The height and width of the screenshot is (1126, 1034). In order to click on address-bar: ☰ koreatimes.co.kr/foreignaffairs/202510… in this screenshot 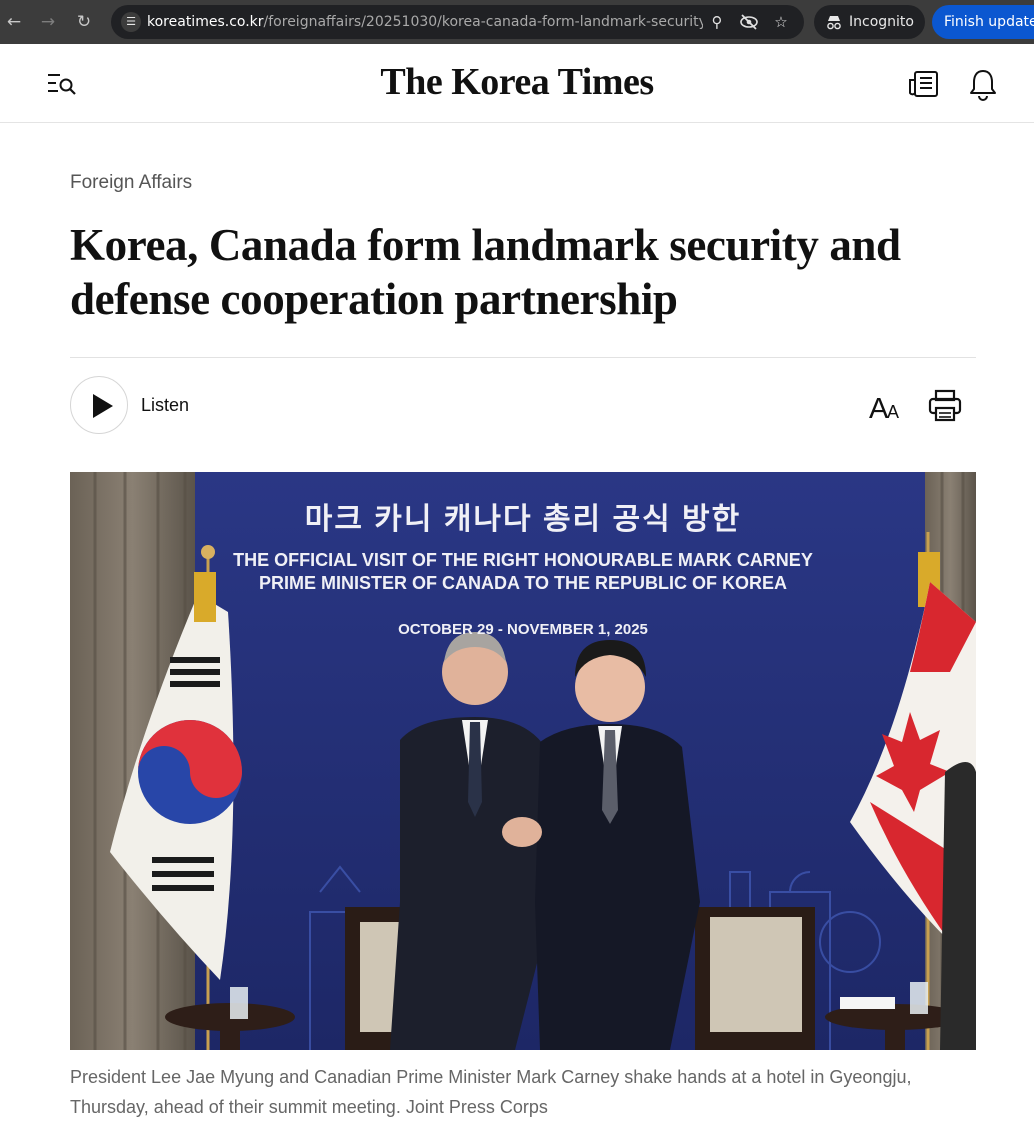, I will do `click(457, 22)`.